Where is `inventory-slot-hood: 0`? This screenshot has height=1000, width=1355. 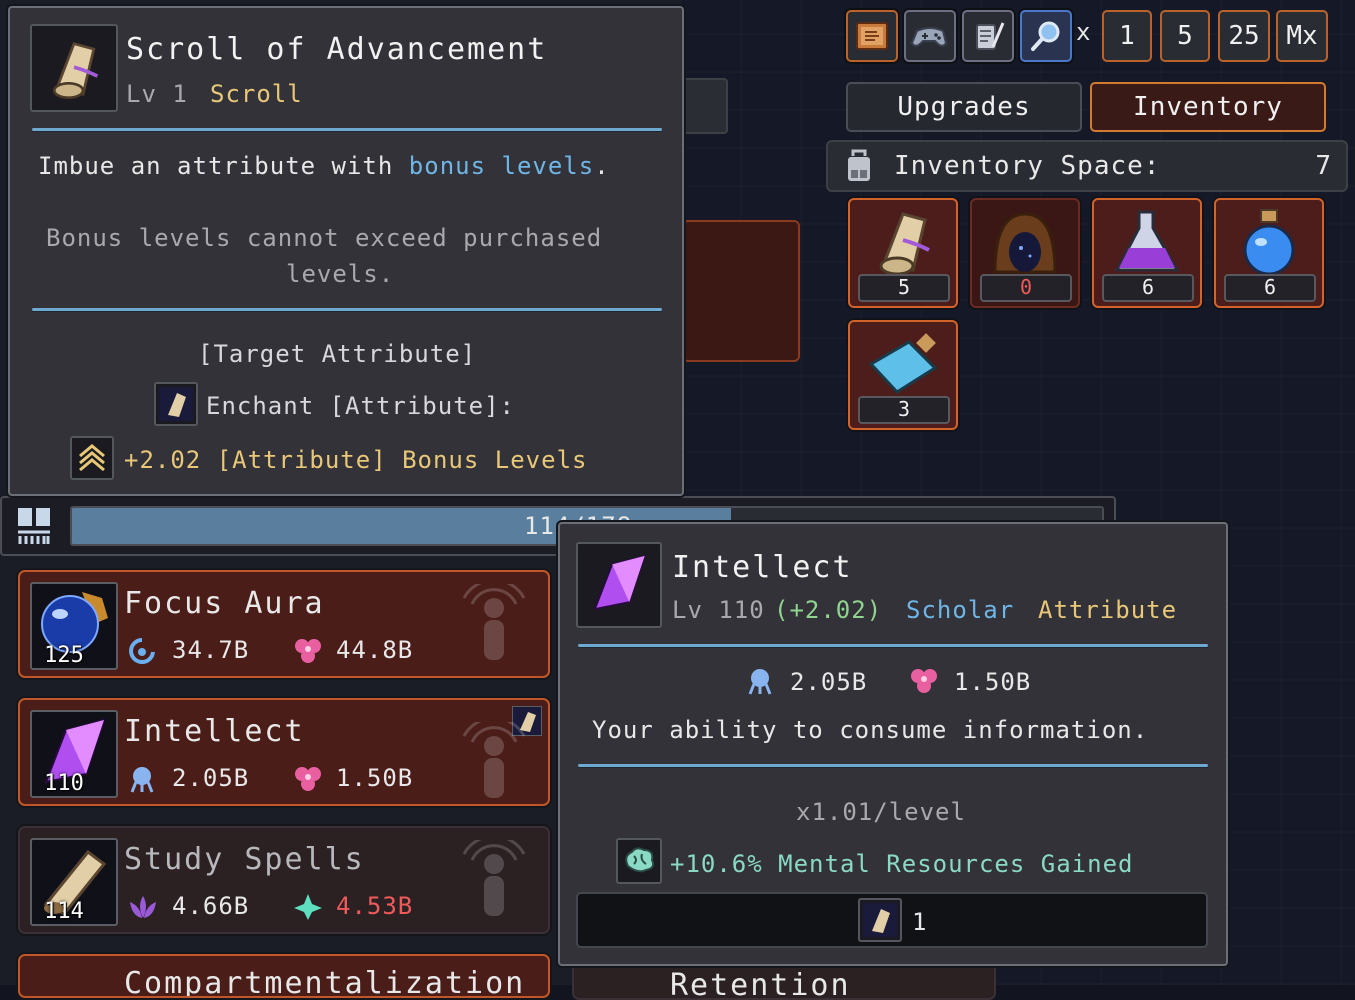 inventory-slot-hood: 0 is located at coordinates (1025, 253).